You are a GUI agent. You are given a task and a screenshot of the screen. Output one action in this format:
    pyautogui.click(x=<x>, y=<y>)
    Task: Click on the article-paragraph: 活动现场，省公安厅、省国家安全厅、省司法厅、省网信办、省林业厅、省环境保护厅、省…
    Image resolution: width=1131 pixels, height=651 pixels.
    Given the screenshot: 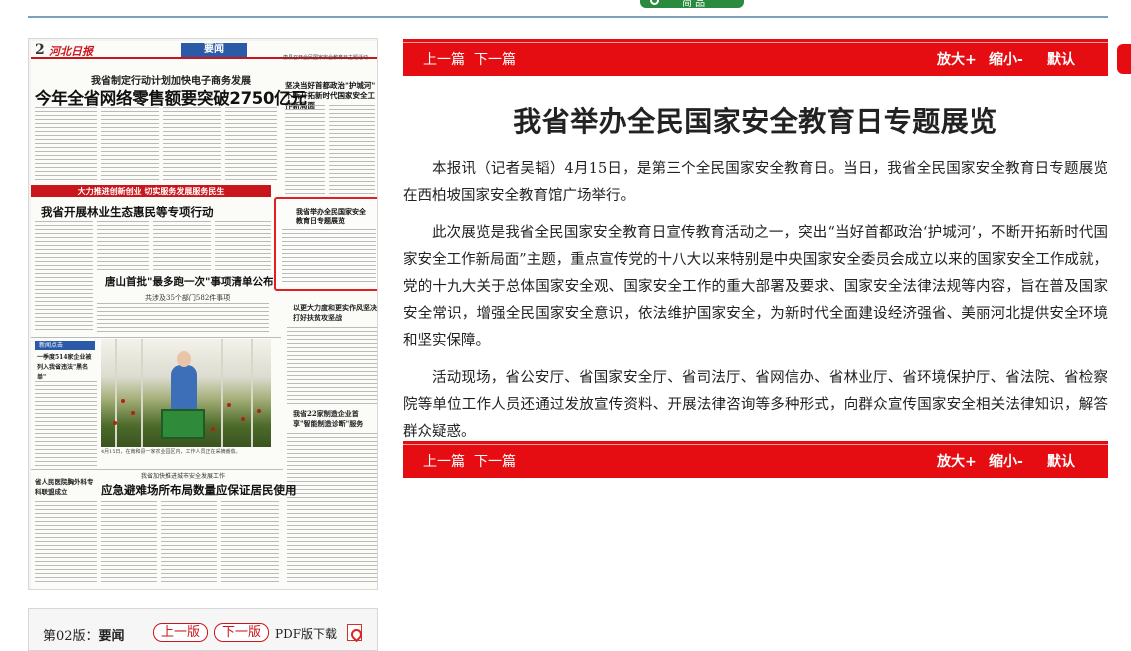 What is the action you would take?
    pyautogui.click(x=755, y=405)
    